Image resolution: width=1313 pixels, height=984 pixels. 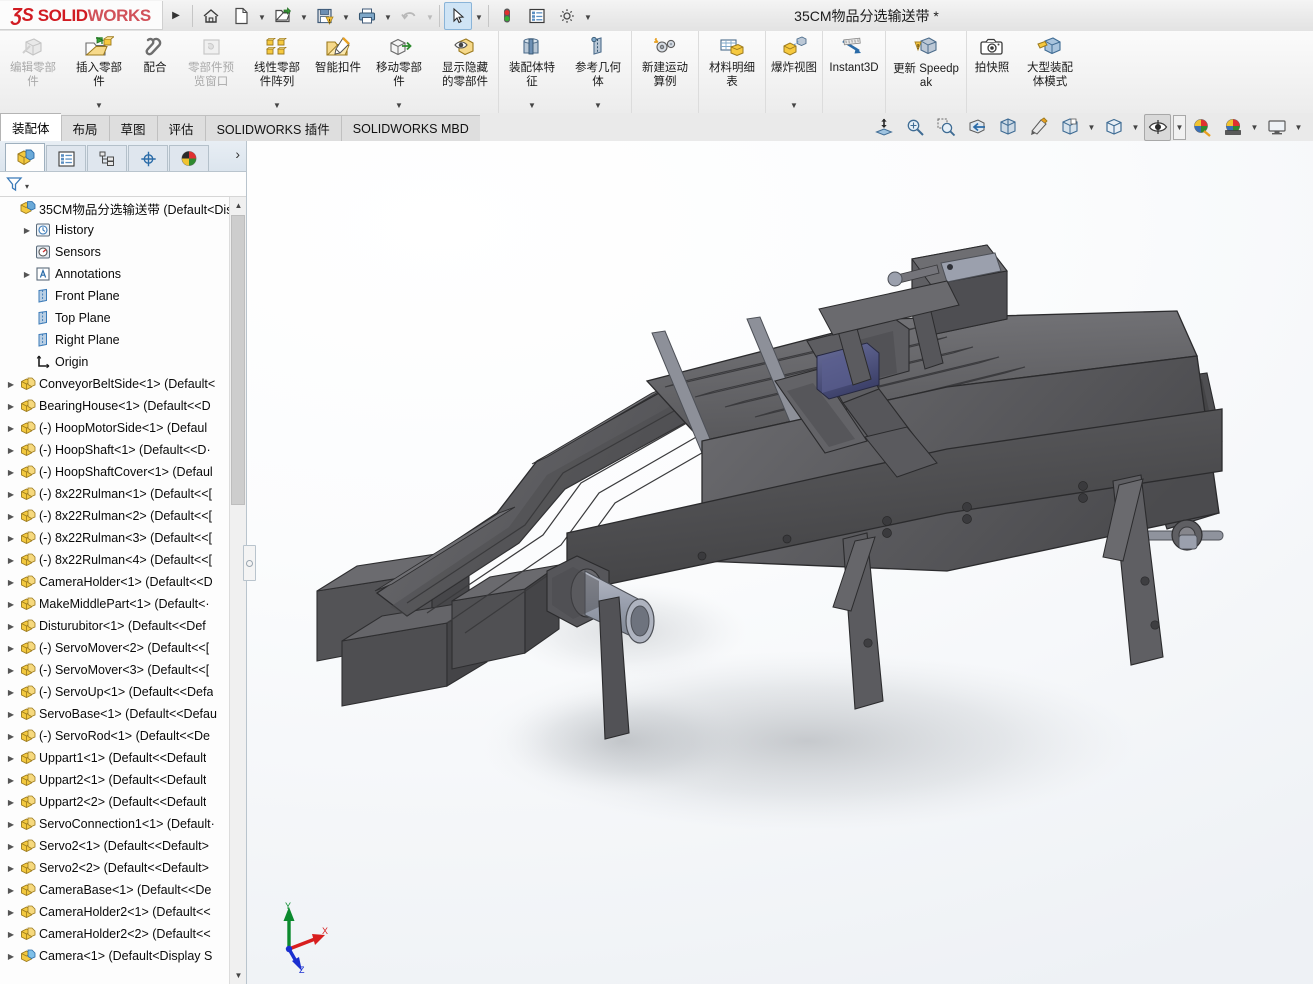 I want to click on configuration-manager-tab, so click(x=107, y=158).